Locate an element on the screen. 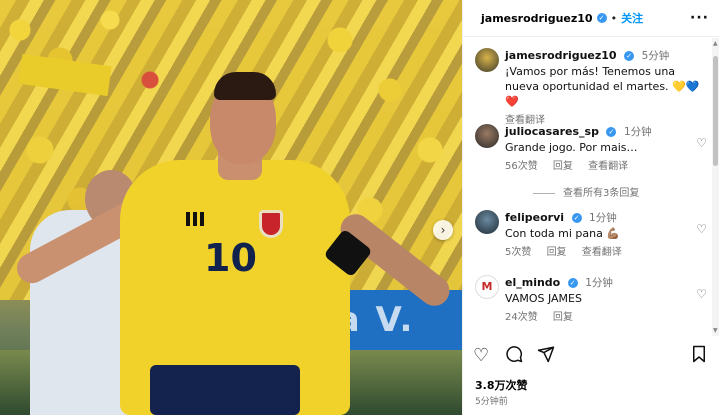 This screenshot has width=719, height=415. scroll-up-icon: ▲ is located at coordinates (715, 43).